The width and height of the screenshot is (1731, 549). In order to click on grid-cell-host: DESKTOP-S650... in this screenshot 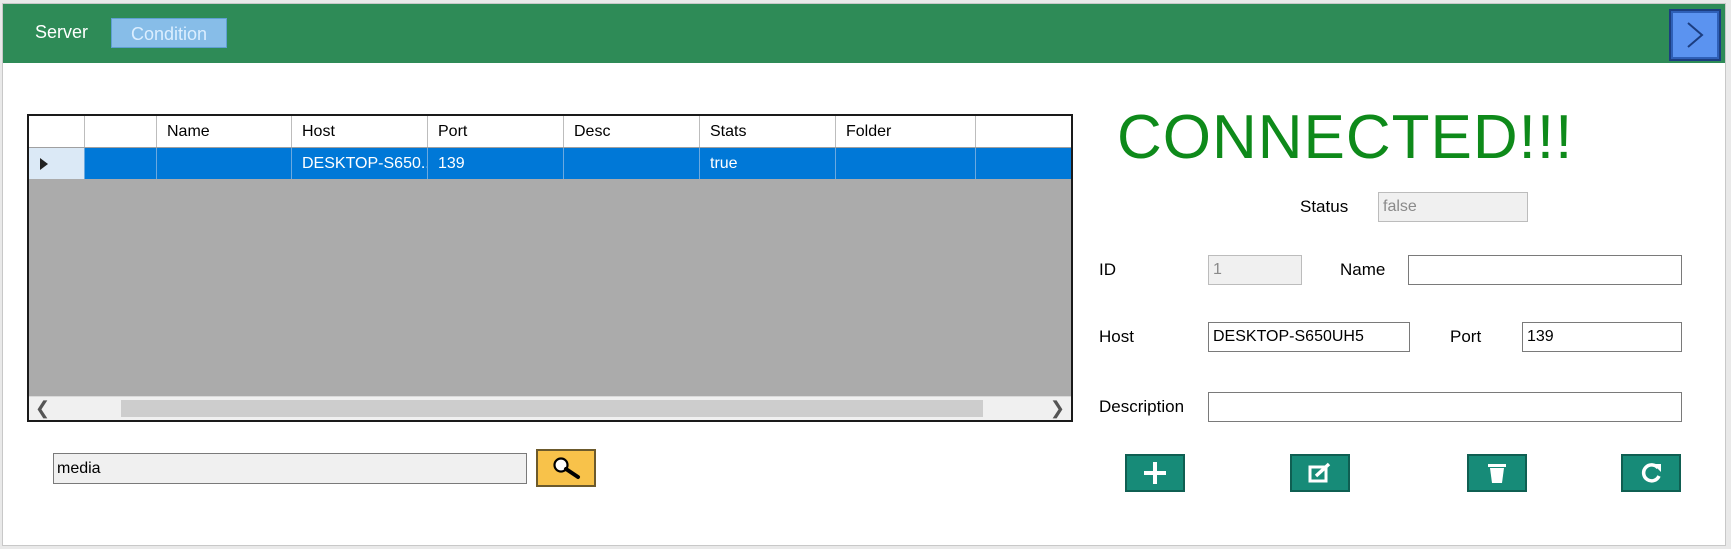, I will do `click(360, 163)`.